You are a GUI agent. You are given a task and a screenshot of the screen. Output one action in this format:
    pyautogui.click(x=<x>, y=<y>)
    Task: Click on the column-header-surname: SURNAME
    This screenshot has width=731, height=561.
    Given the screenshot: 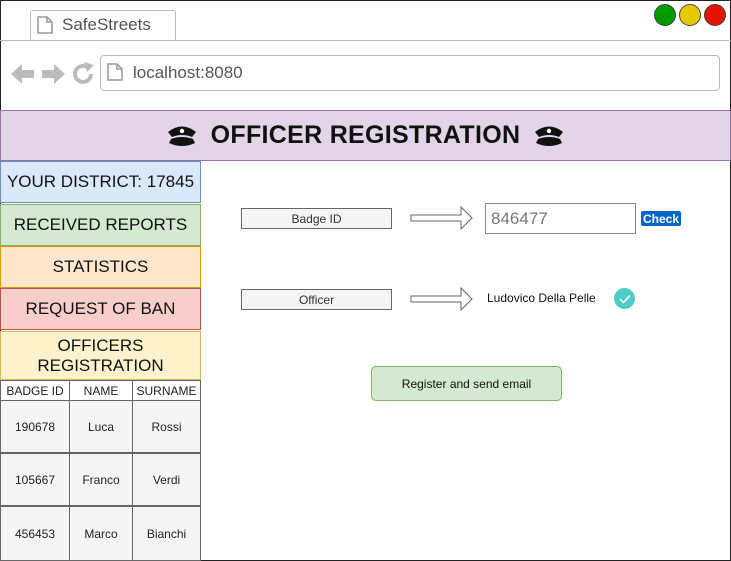 What is the action you would take?
    pyautogui.click(x=166, y=390)
    